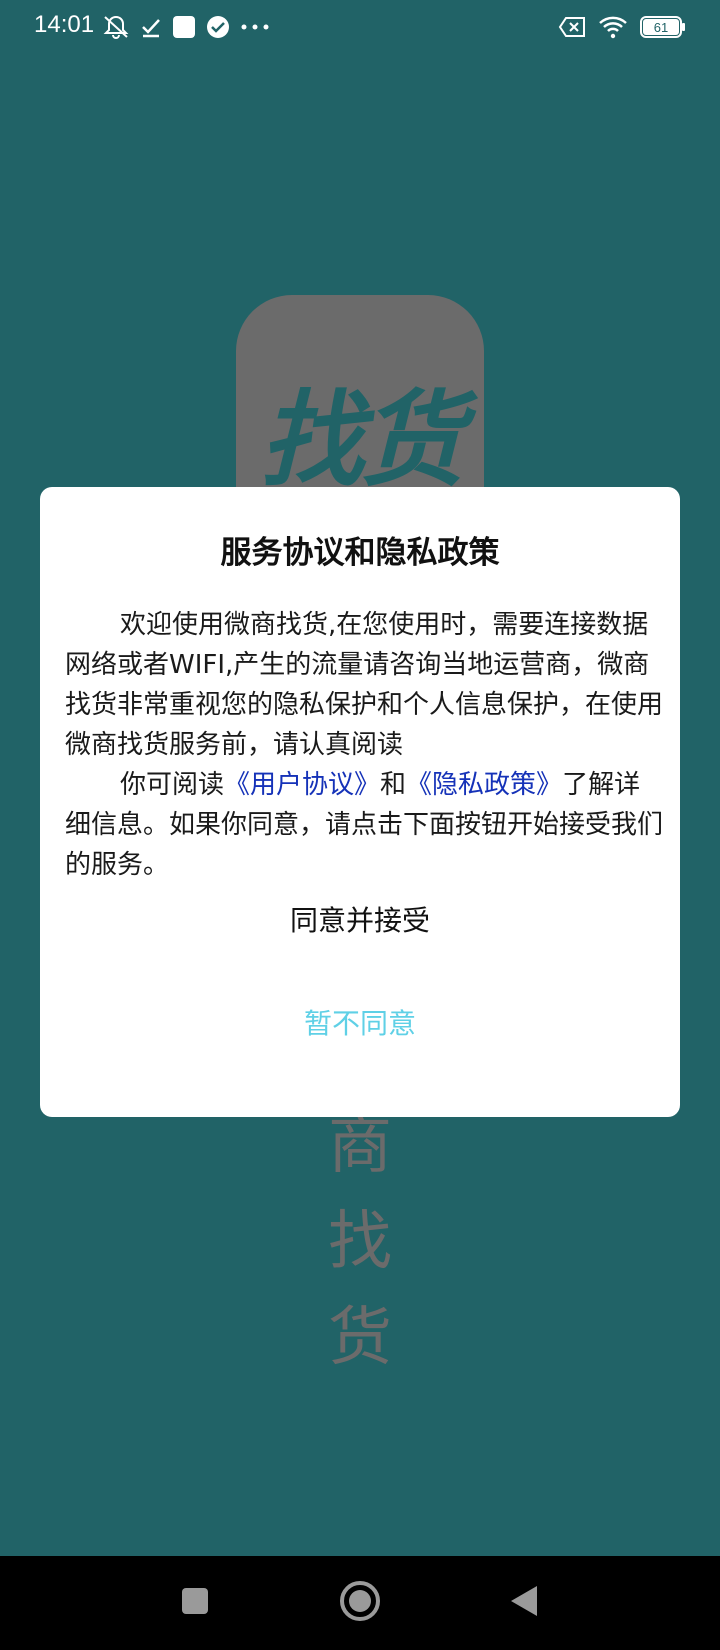 The height and width of the screenshot is (1650, 720). Describe the element at coordinates (218, 27) in the screenshot. I see `verified-check-icon` at that location.